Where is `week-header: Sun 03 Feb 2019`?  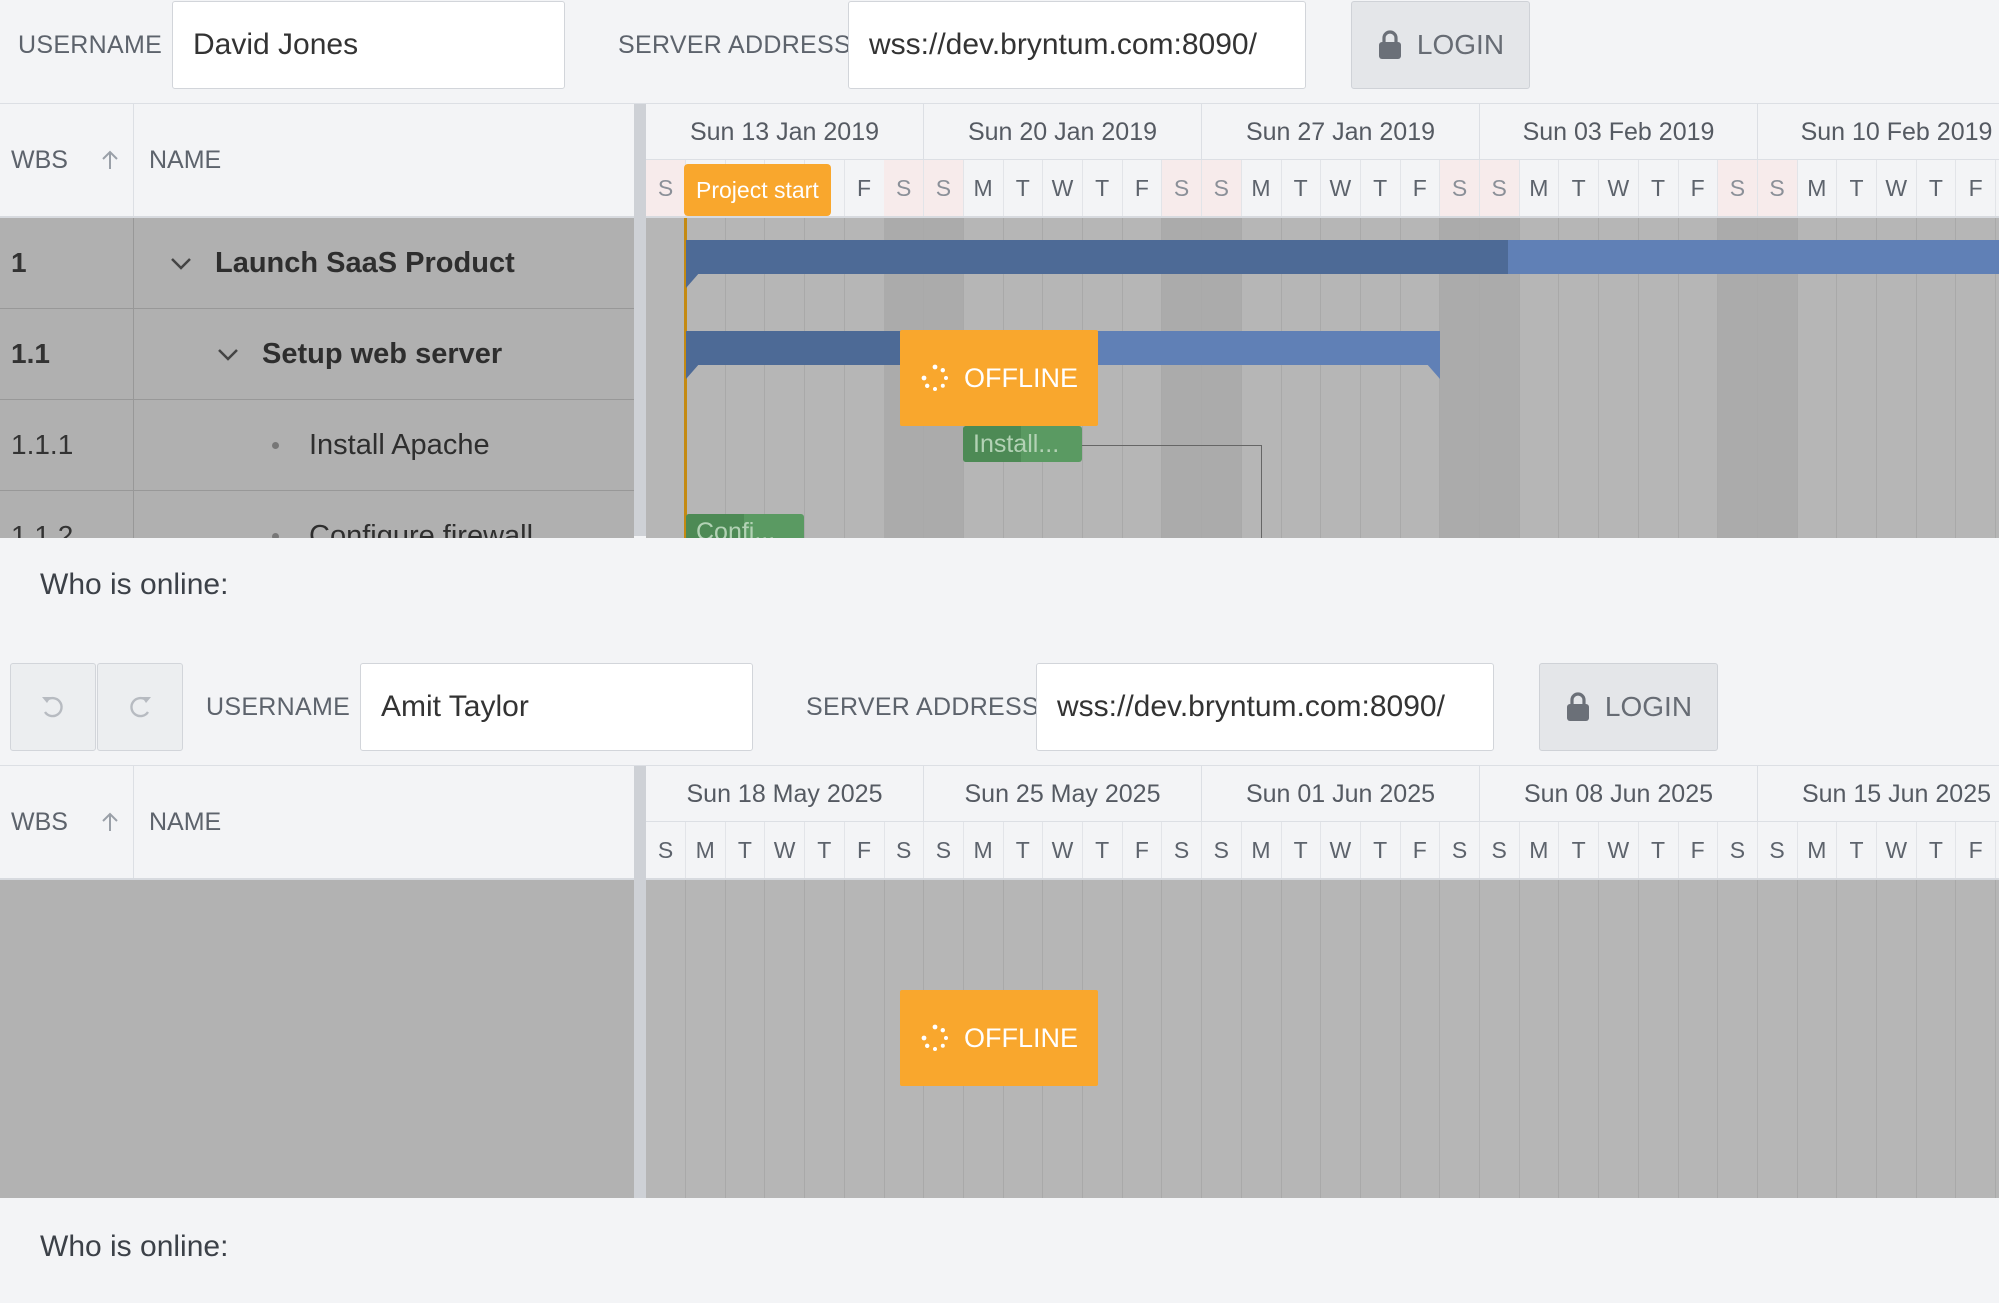 week-header: Sun 03 Feb 2019 is located at coordinates (1619, 132).